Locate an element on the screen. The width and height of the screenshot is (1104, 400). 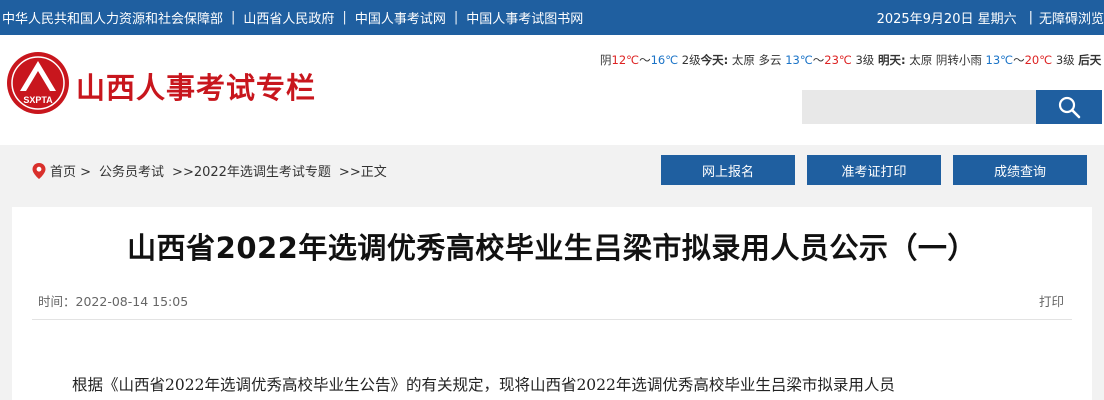
search-button is located at coordinates (1069, 107).